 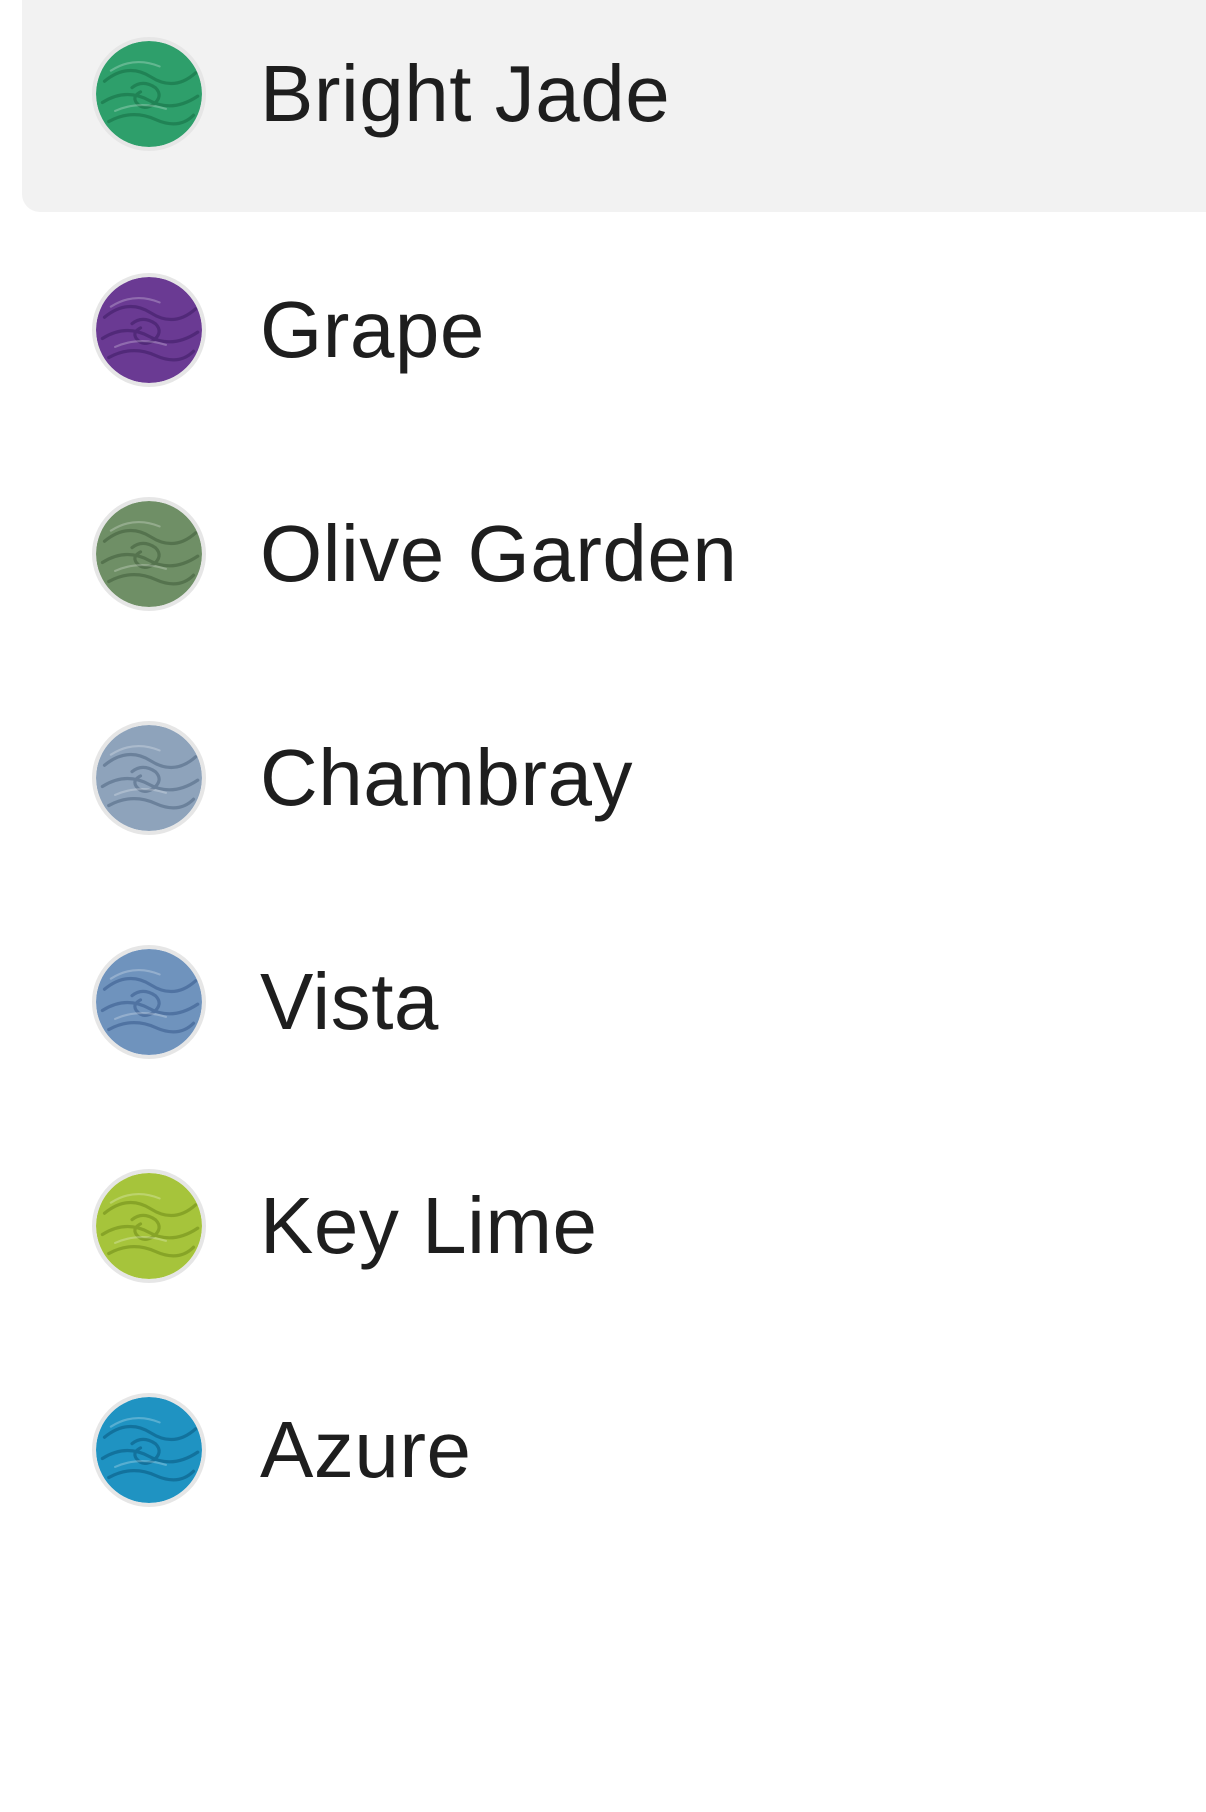 I want to click on color-option-label: Vista, so click(x=349, y=1001).